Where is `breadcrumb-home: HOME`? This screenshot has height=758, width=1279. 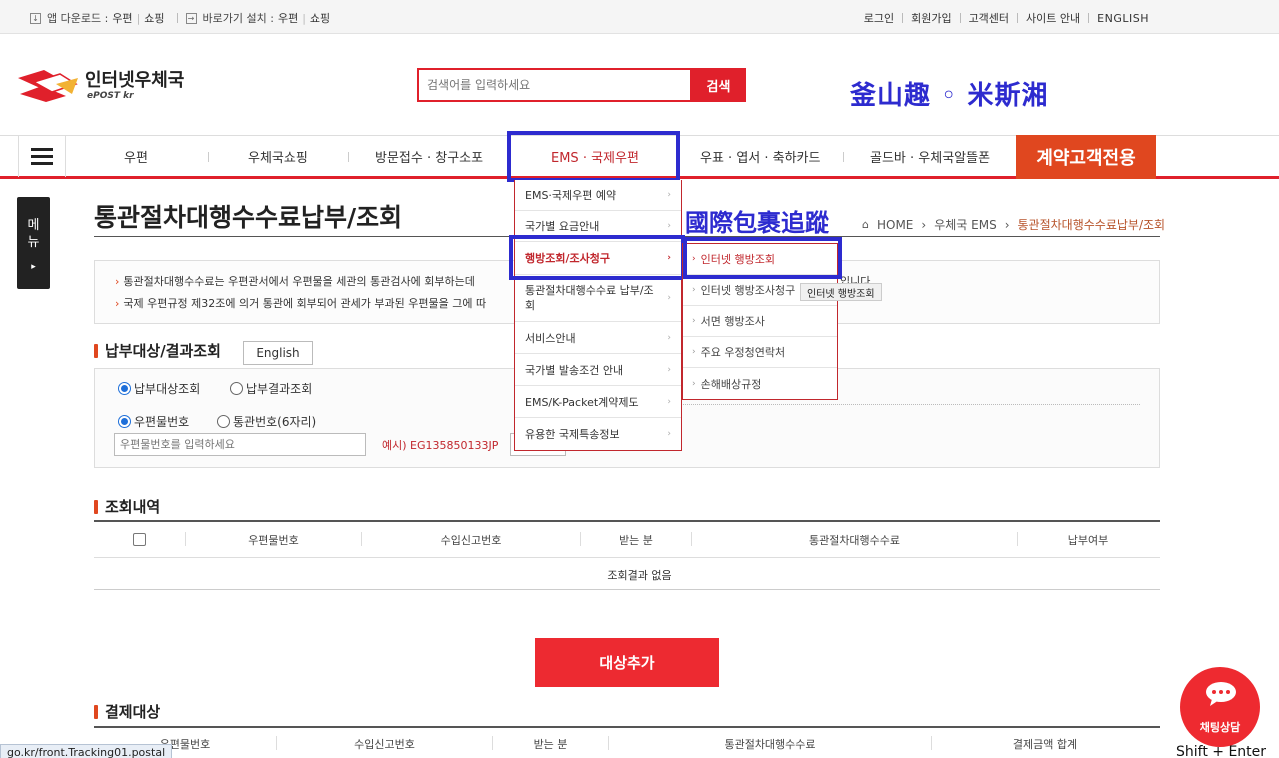
breadcrumb-home: HOME is located at coordinates (895, 225).